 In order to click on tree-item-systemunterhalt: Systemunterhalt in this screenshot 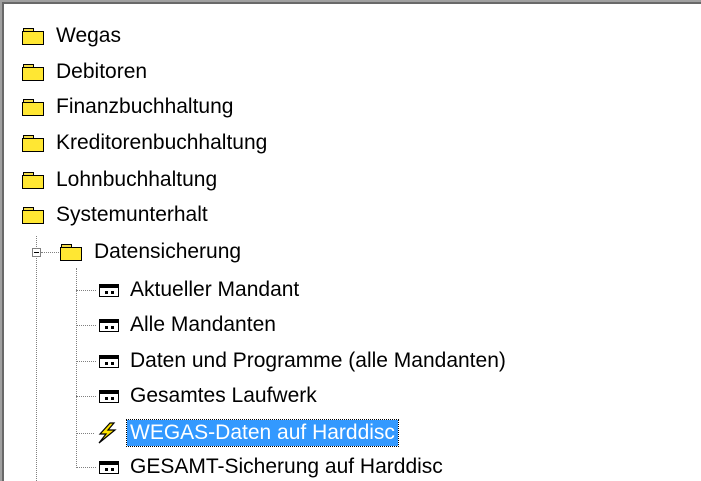, I will do `click(116, 215)`.